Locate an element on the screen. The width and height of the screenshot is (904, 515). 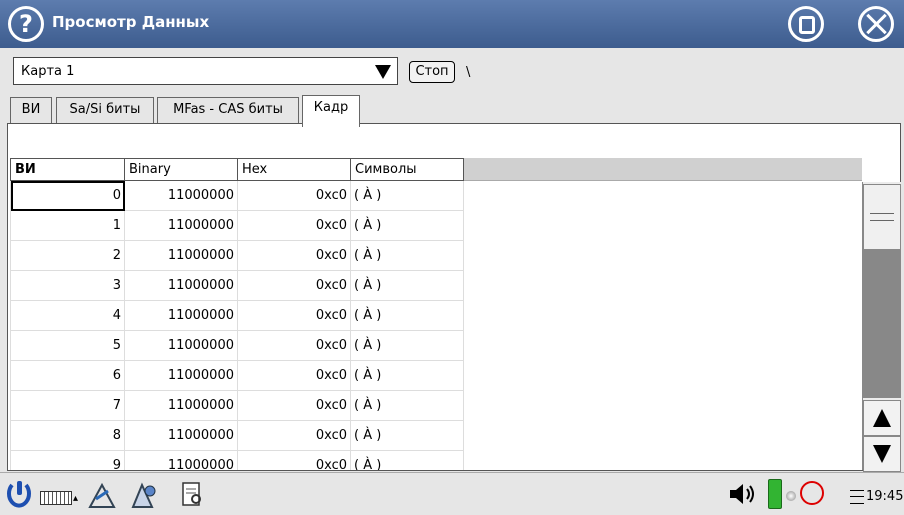
table-row: 0 11000000 0xc0( À ) is located at coordinates (237, 195).